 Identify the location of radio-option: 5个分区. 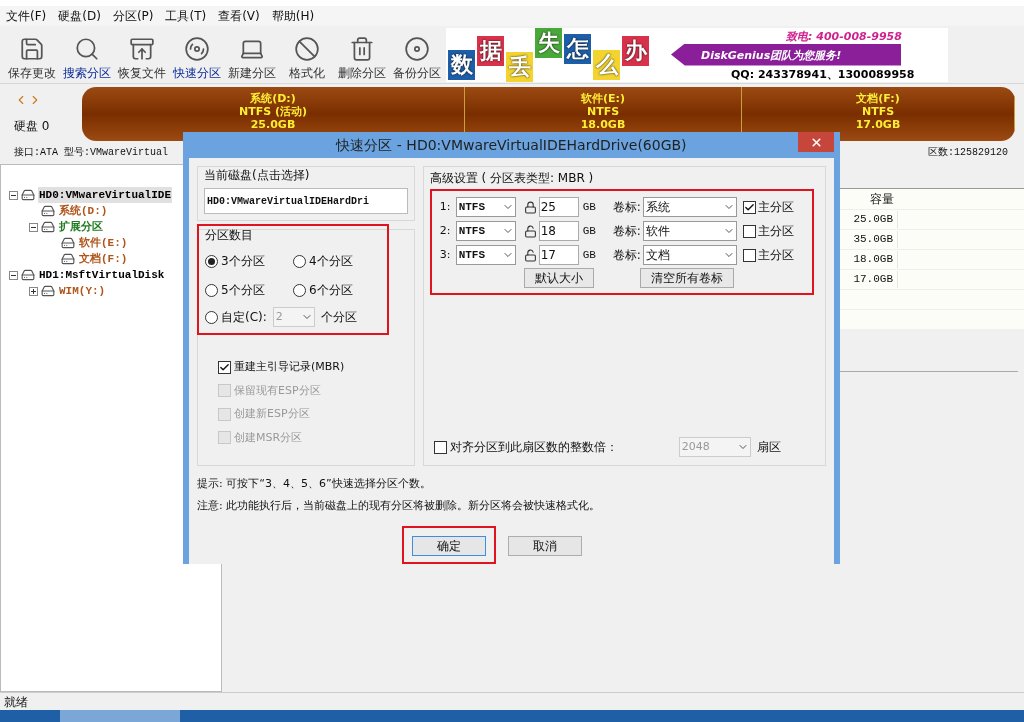
(249, 290).